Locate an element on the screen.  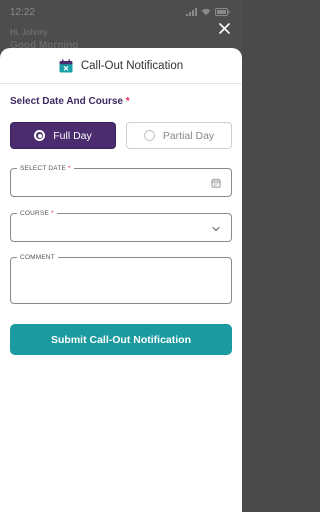
comment-input is located at coordinates (121, 280).